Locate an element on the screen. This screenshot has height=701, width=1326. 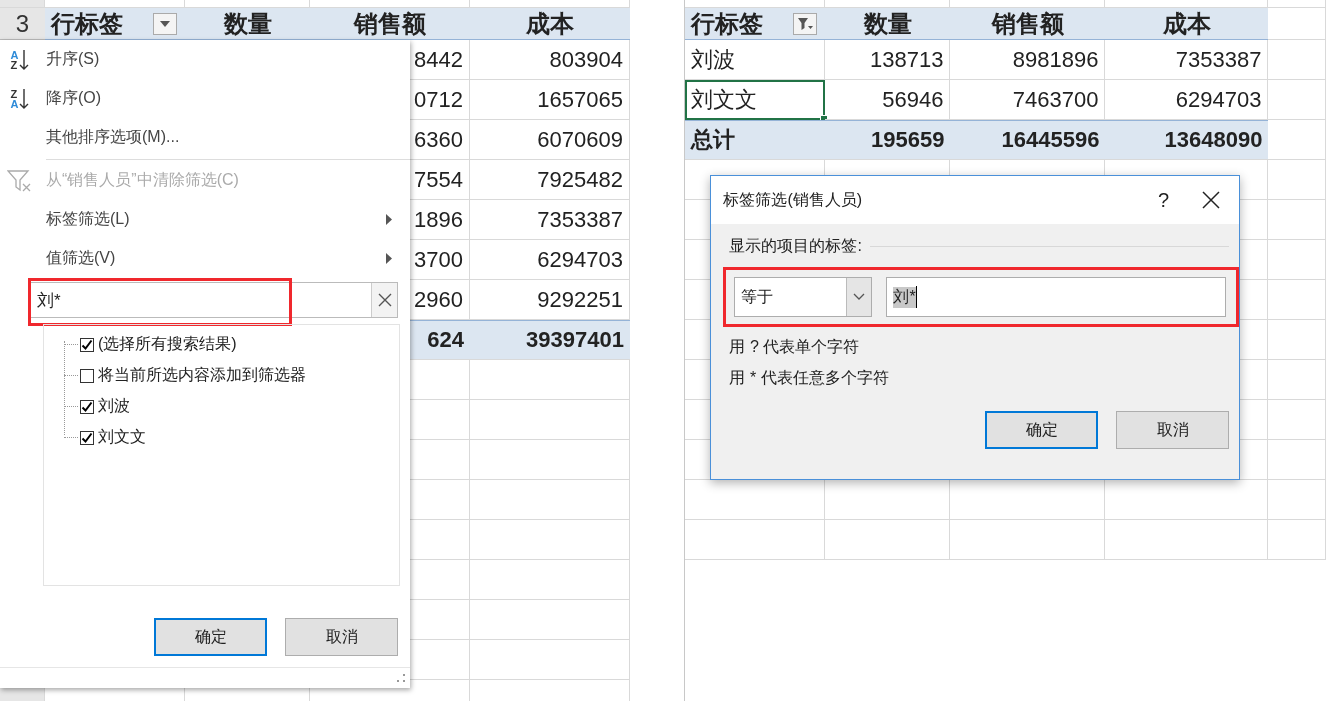
item-label: (选择所有搜索结果) is located at coordinates (167, 344).